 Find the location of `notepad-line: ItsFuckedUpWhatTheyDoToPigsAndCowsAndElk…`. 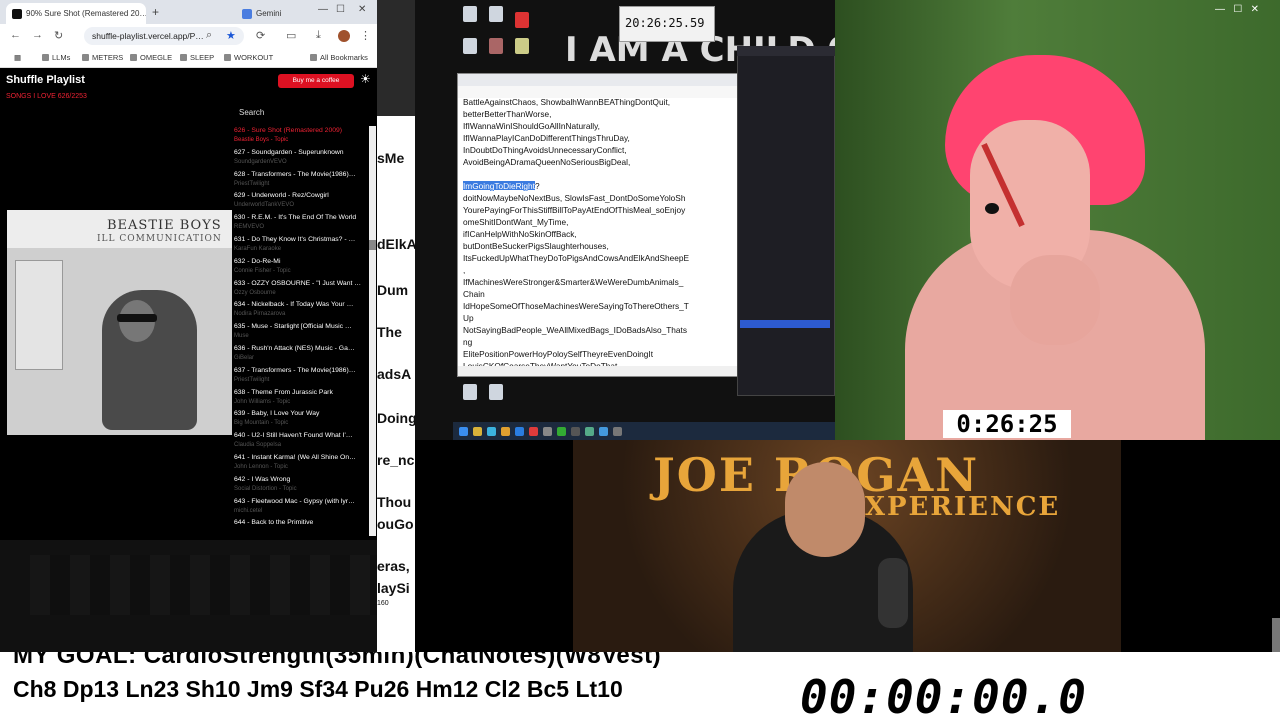

notepad-line: ItsFuckedUpWhatTheyDoToPigsAndCowsAndElk… is located at coordinates (576, 258).